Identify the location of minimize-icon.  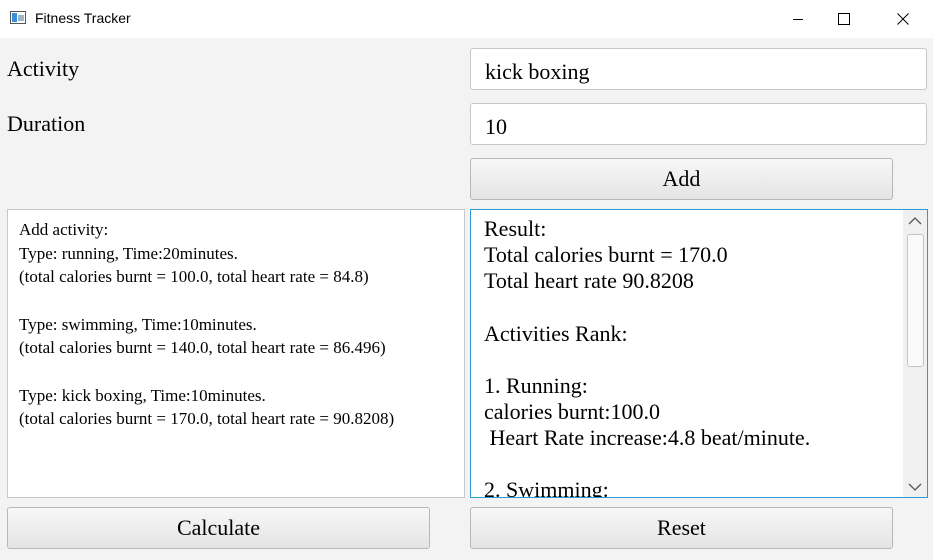
(798, 19).